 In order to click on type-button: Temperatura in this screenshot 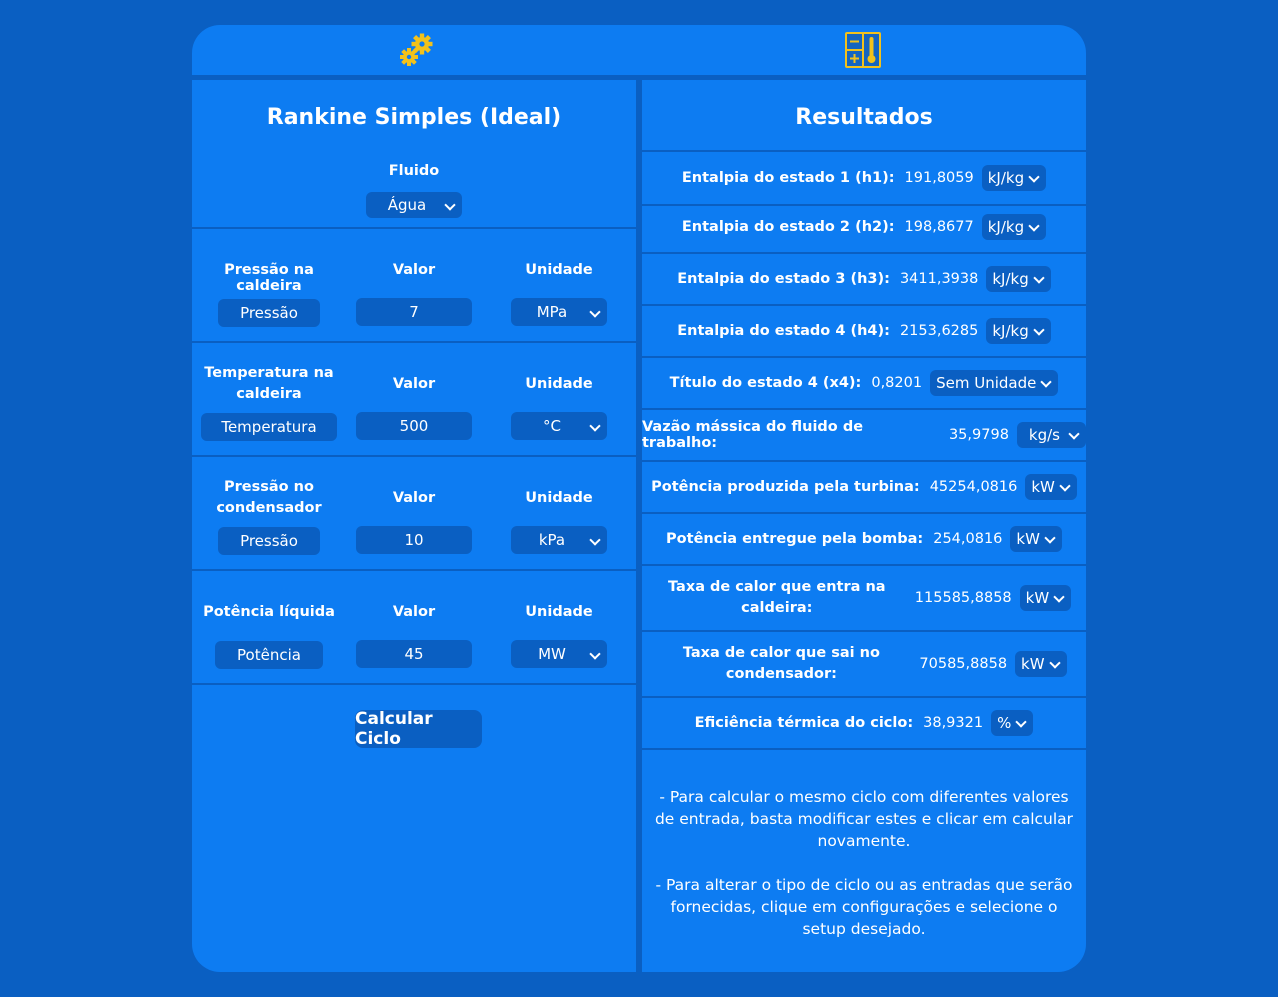, I will do `click(269, 427)`.